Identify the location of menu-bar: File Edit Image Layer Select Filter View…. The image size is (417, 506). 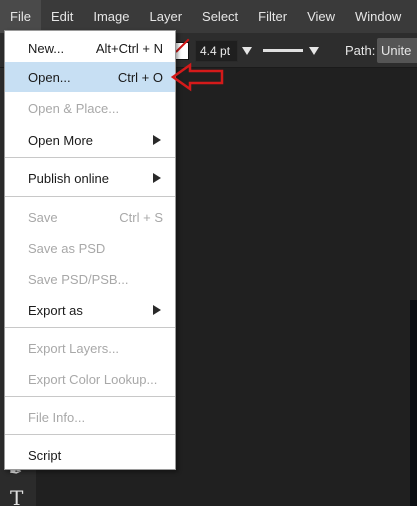
(208, 16).